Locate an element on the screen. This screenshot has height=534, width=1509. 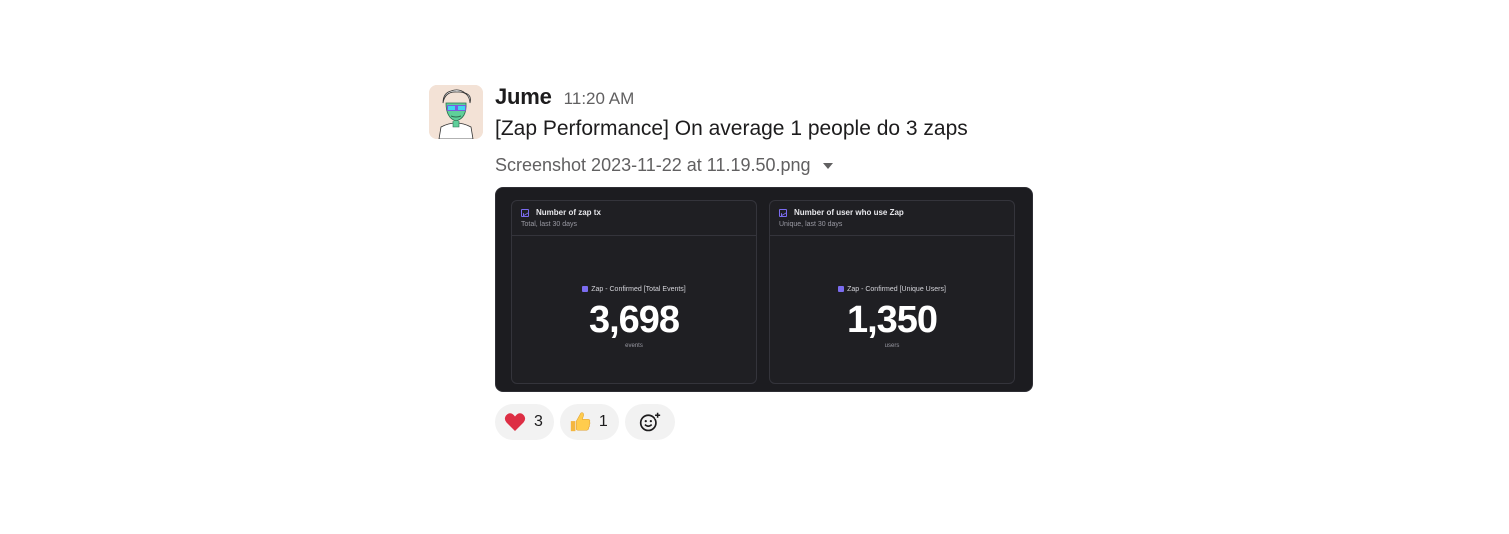
card-title: Number of zap tx is located at coordinates (638, 212).